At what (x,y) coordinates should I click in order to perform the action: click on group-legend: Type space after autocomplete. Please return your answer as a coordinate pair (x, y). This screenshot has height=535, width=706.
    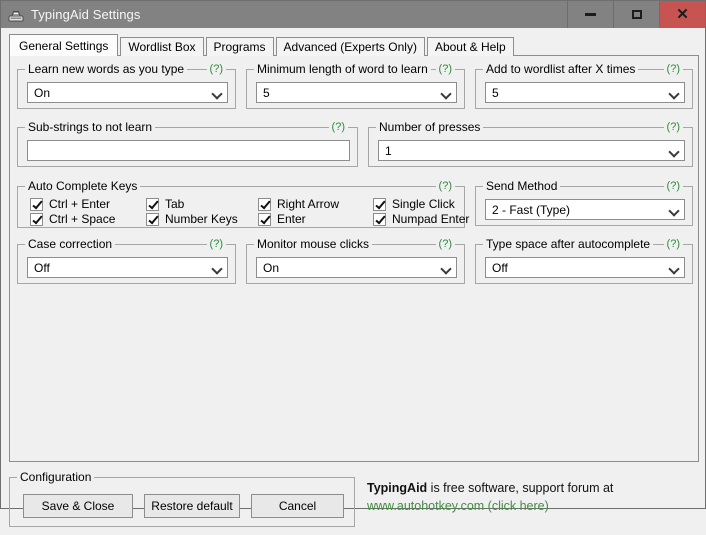
    Looking at the image, I should click on (568, 244).